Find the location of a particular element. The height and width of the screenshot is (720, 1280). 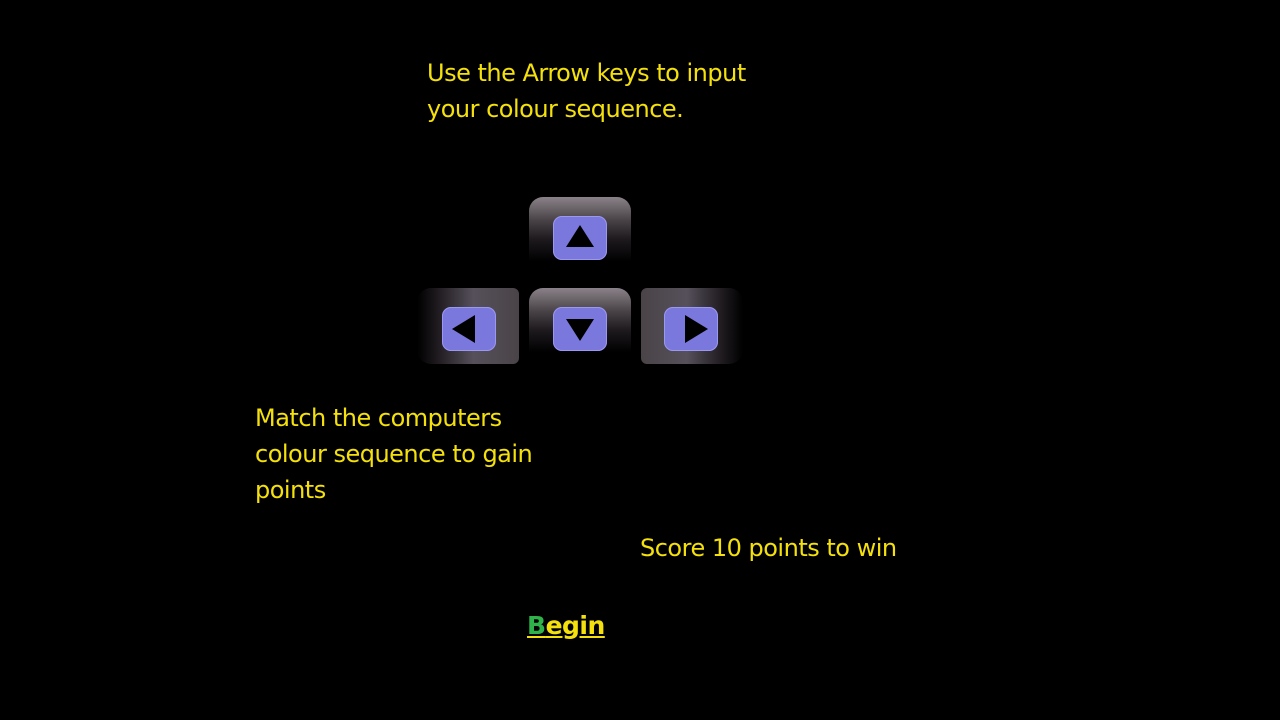

left-arrow-button is located at coordinates (469, 329).